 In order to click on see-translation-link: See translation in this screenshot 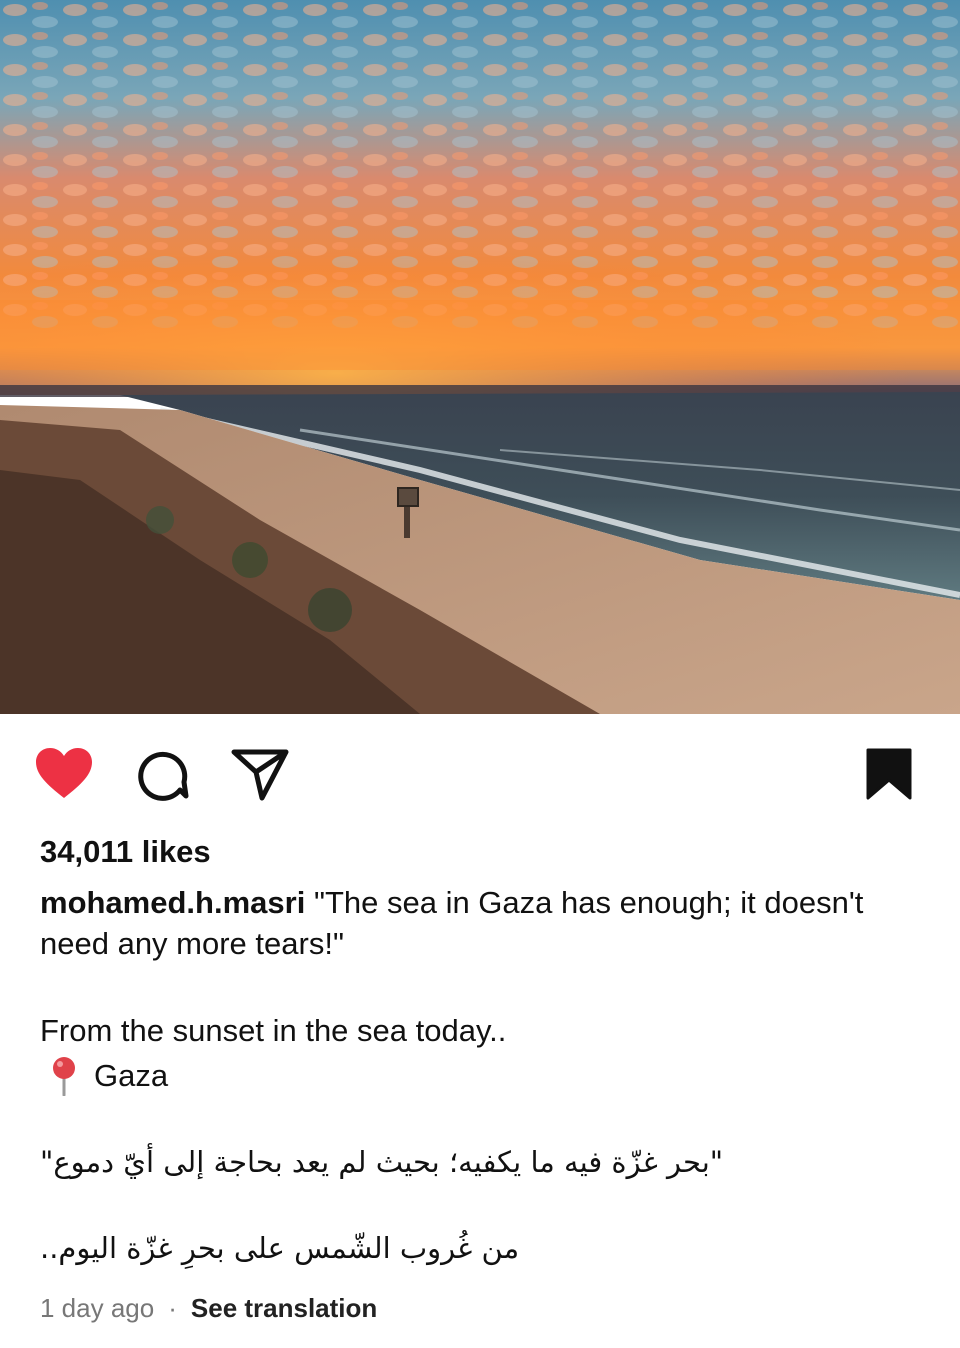, I will do `click(284, 1308)`.